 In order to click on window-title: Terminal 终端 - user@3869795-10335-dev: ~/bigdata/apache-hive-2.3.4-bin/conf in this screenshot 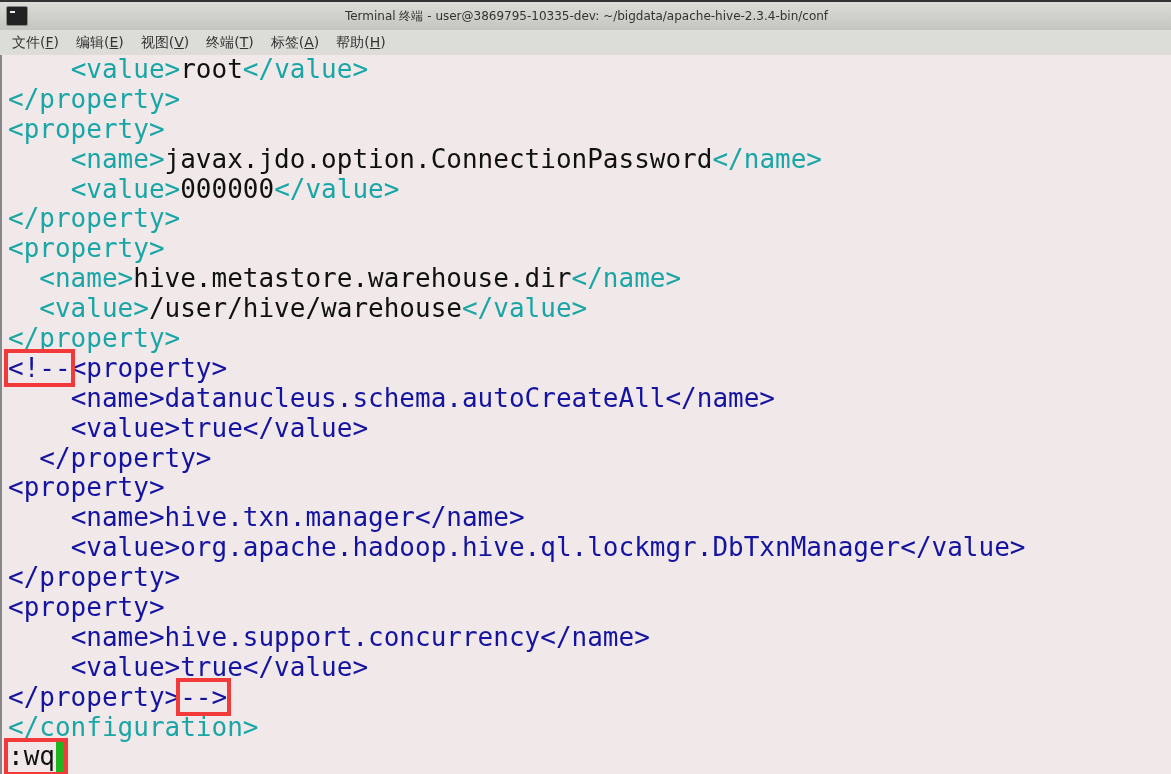, I will do `click(587, 16)`.